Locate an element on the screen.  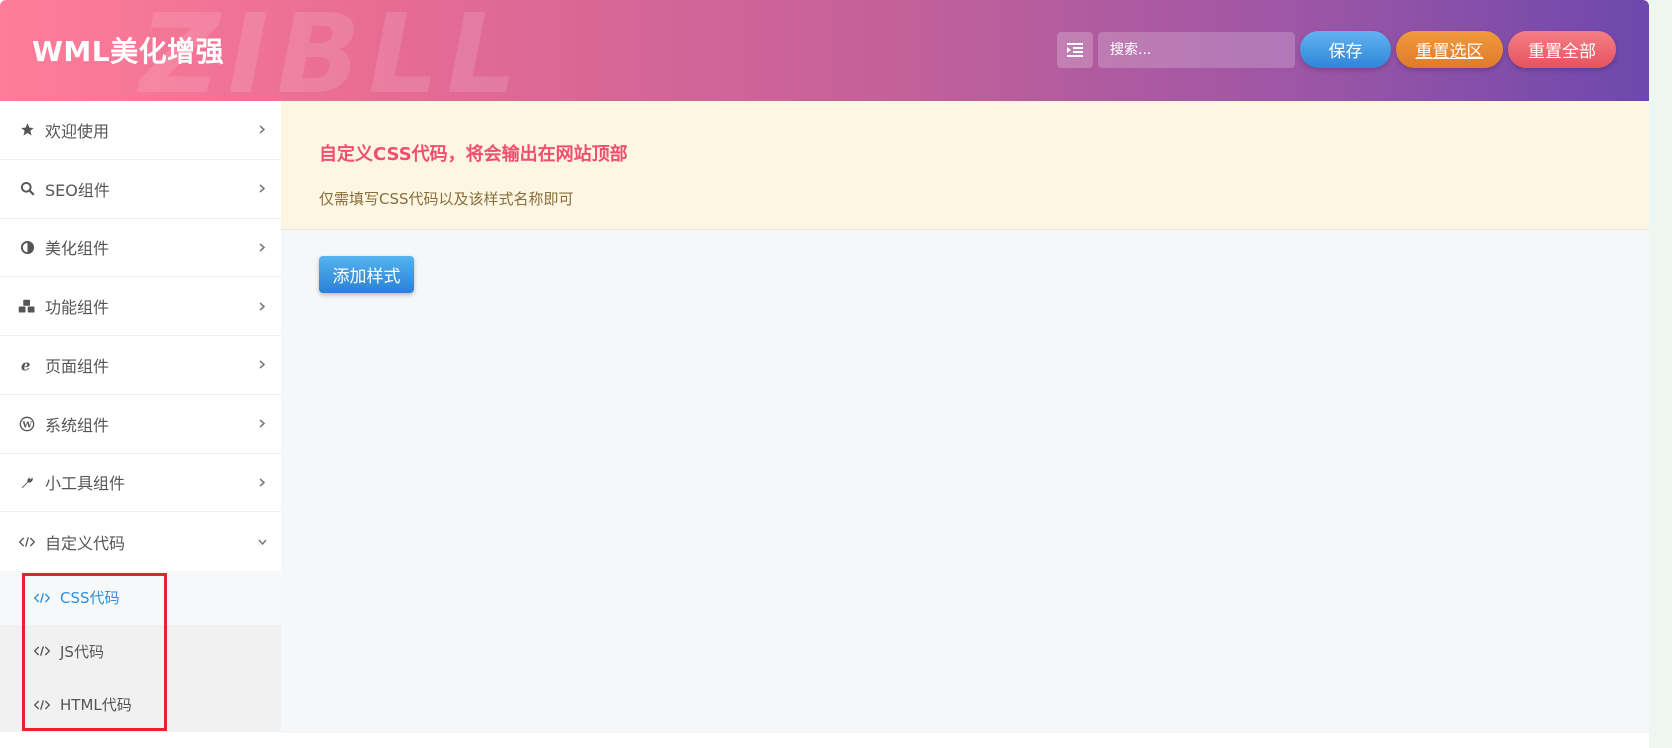
wrench-icon is located at coordinates (27, 482).